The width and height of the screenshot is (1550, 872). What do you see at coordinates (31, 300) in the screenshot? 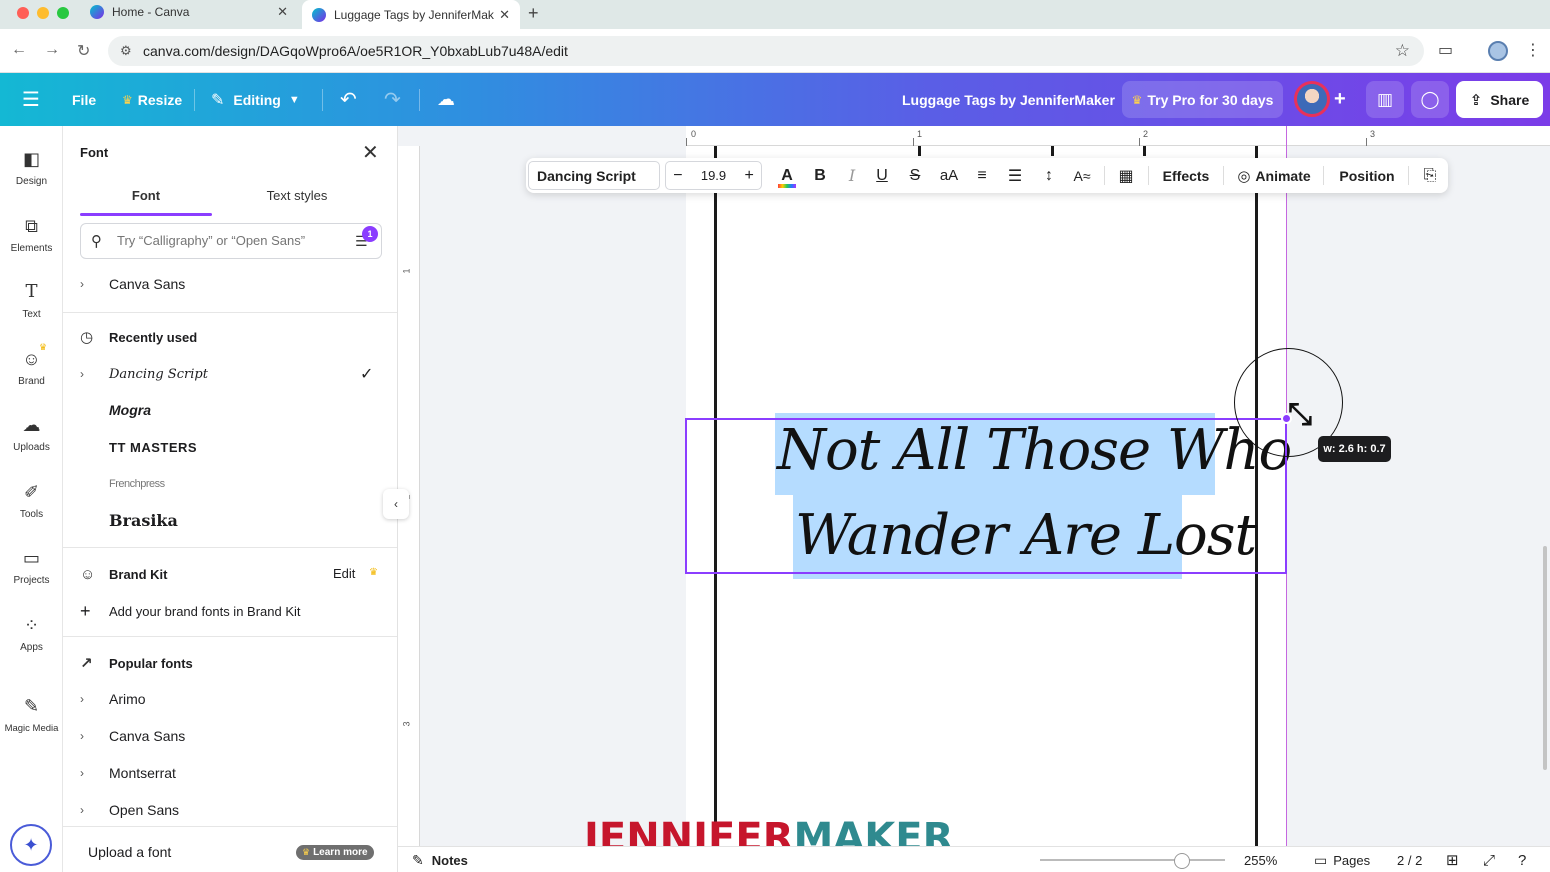
I see `rail-item-text: T Text` at bounding box center [31, 300].